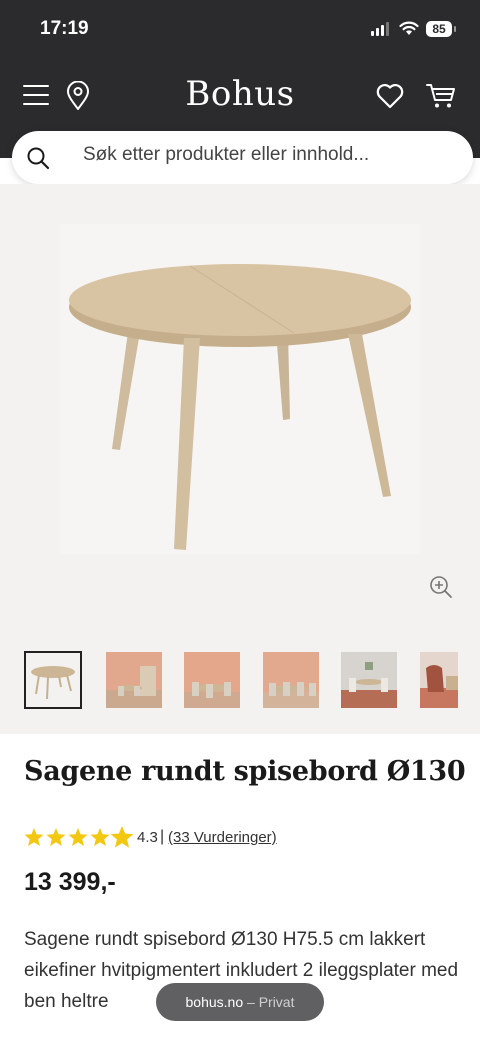  What do you see at coordinates (409, 28) in the screenshot?
I see `wifi-icon` at bounding box center [409, 28].